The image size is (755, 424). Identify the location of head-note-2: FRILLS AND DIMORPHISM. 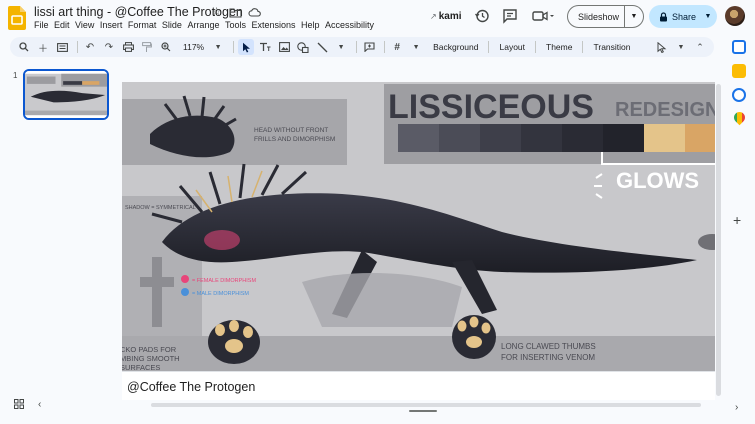
(294, 139).